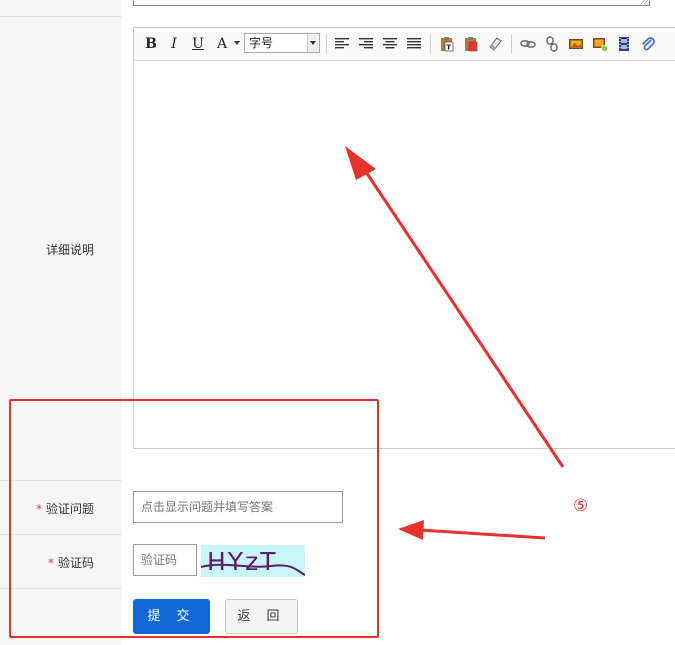  Describe the element at coordinates (313, 43) in the screenshot. I see `chevron-down-icon` at that location.